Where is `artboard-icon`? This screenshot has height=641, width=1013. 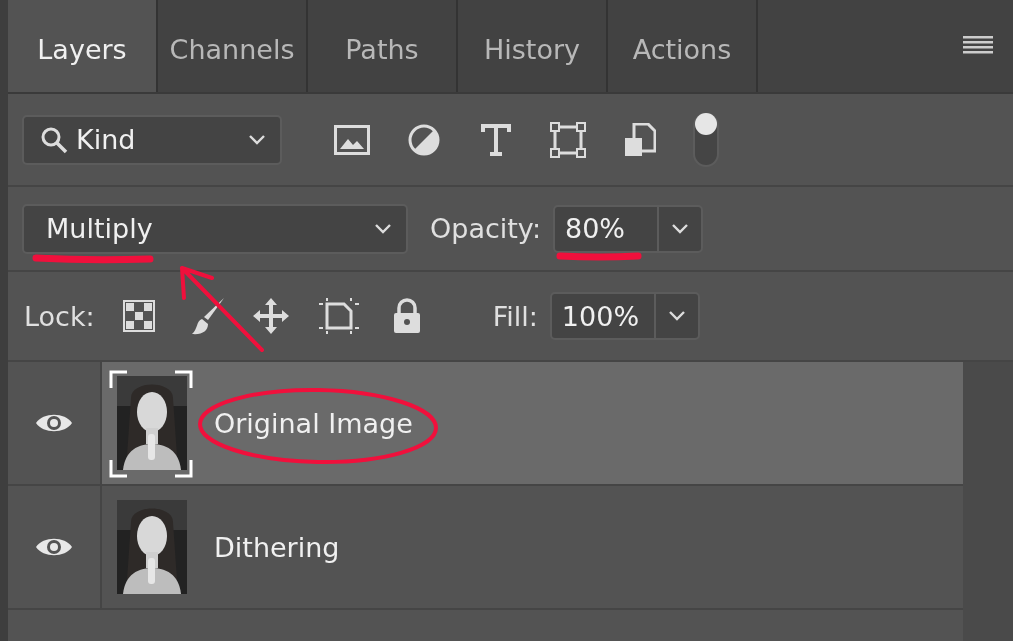
artboard-icon is located at coordinates (338, 316).